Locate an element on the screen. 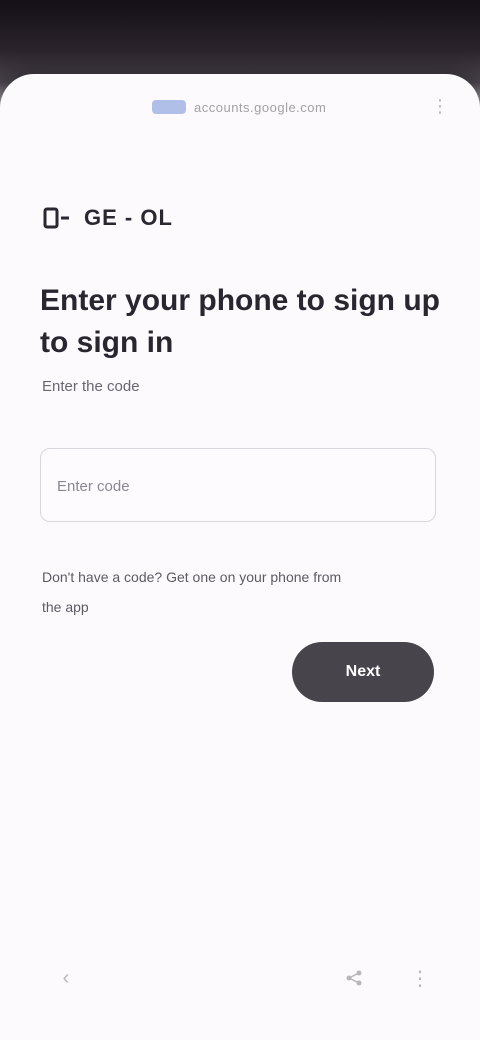 The image size is (480, 1040). browser-top-bar: accounts.google.com ⋮ is located at coordinates (240, 116).